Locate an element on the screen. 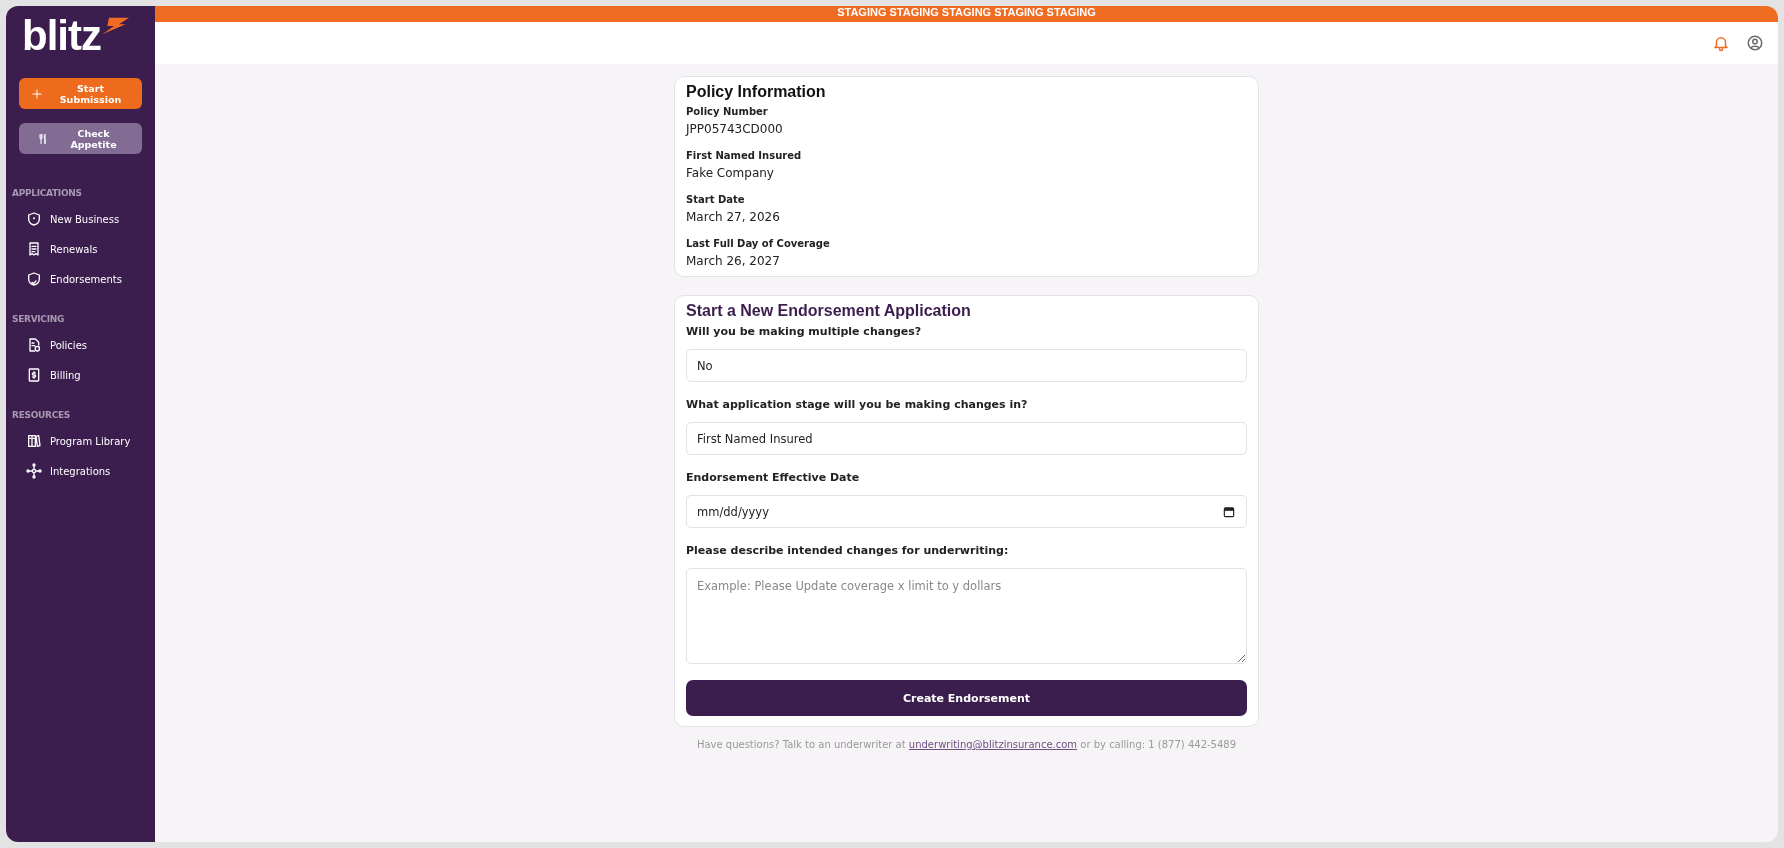 This screenshot has width=1784, height=848. shield-check-icon is located at coordinates (34, 279).